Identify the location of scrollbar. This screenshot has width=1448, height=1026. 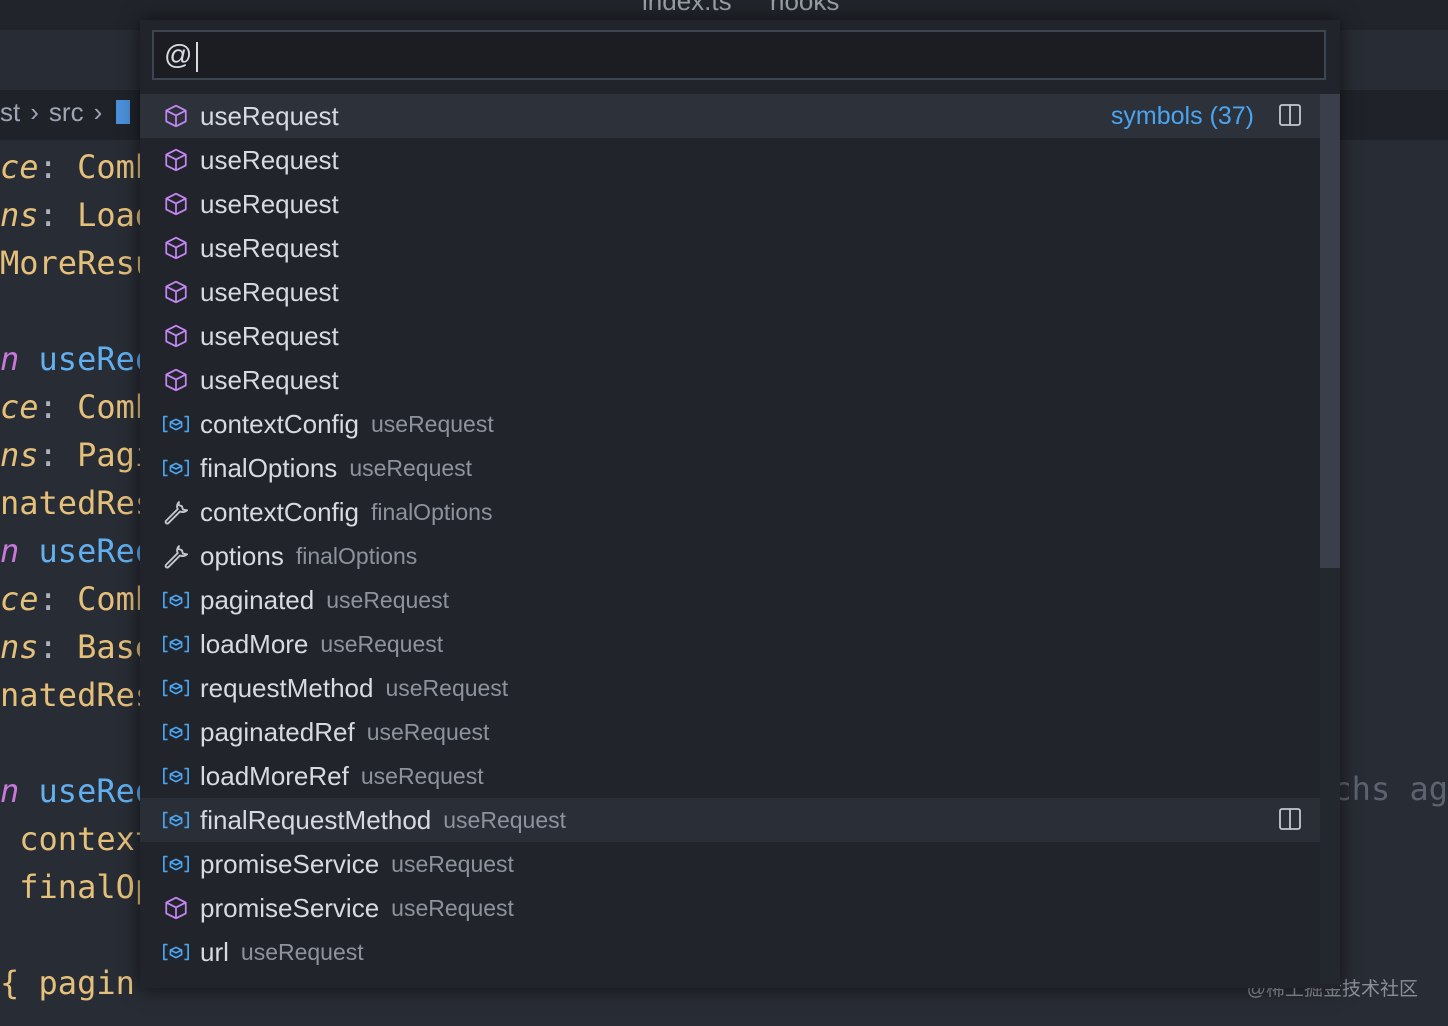
(1330, 539).